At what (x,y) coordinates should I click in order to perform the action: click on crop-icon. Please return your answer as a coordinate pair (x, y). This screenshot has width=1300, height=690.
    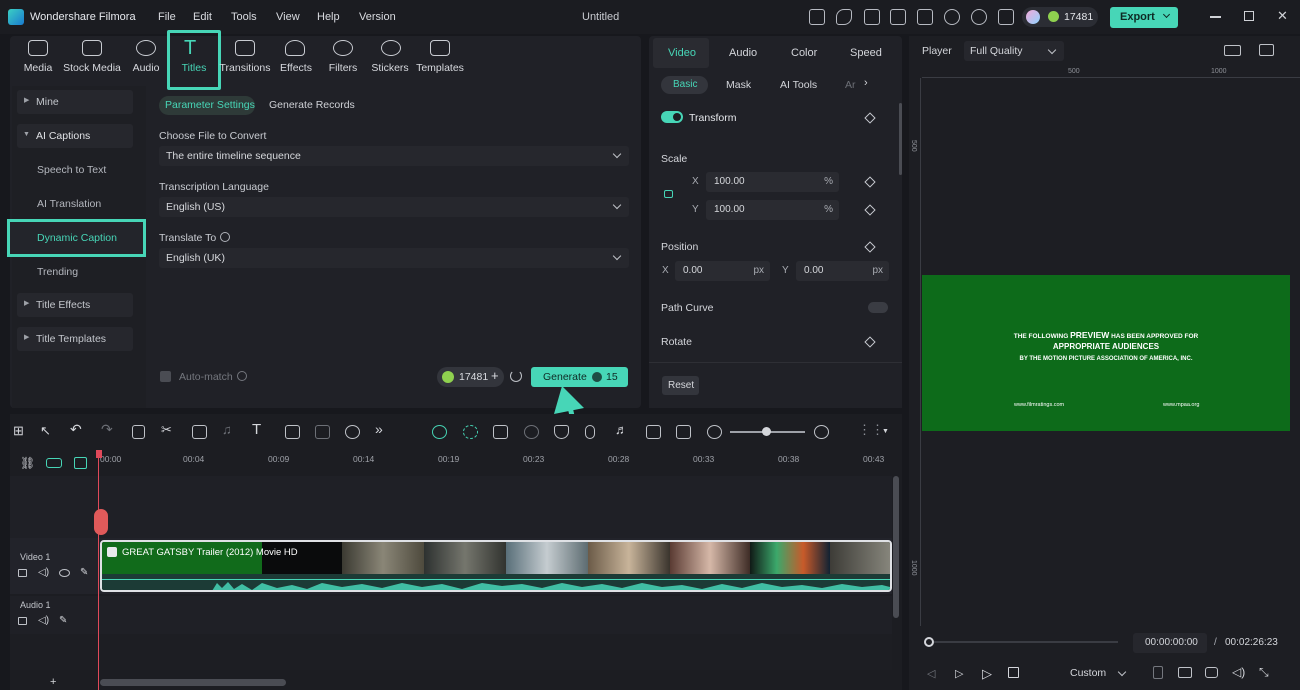
    Looking at the image, I should click on (199, 432).